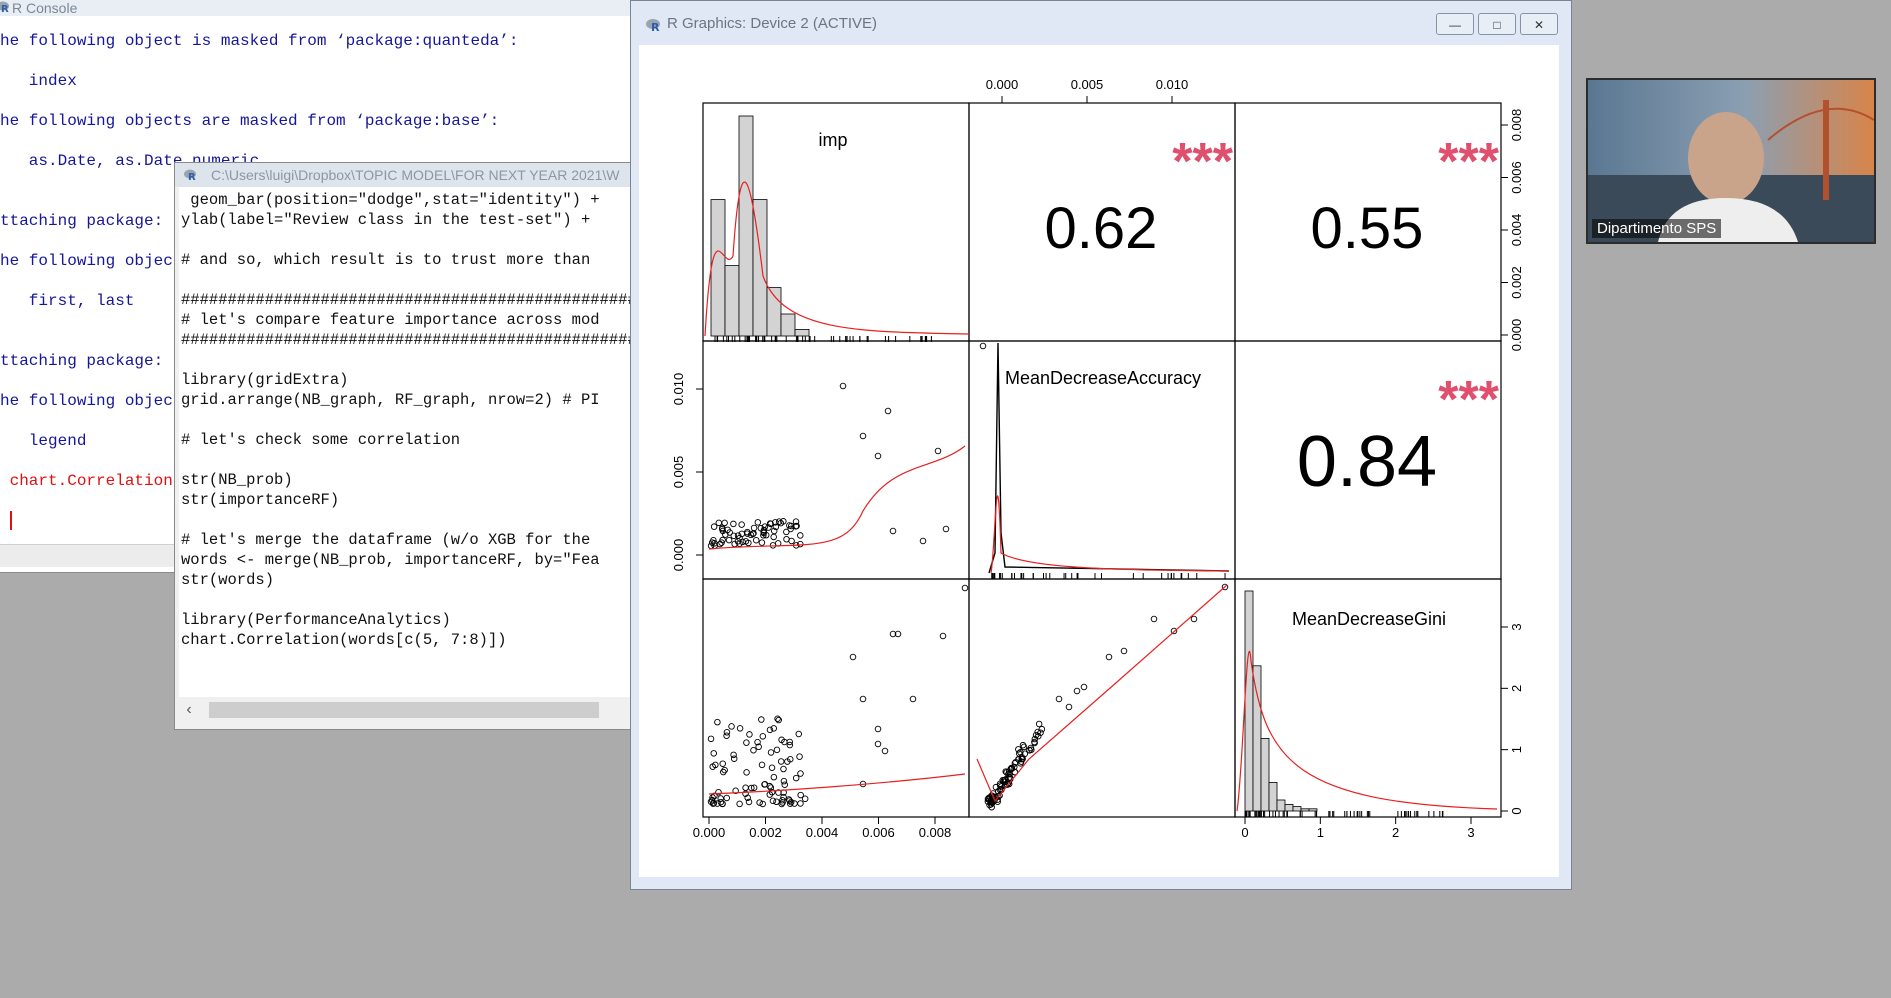  What do you see at coordinates (1244, 832) in the screenshot?
I see `bottom-right-axis-label: 0` at bounding box center [1244, 832].